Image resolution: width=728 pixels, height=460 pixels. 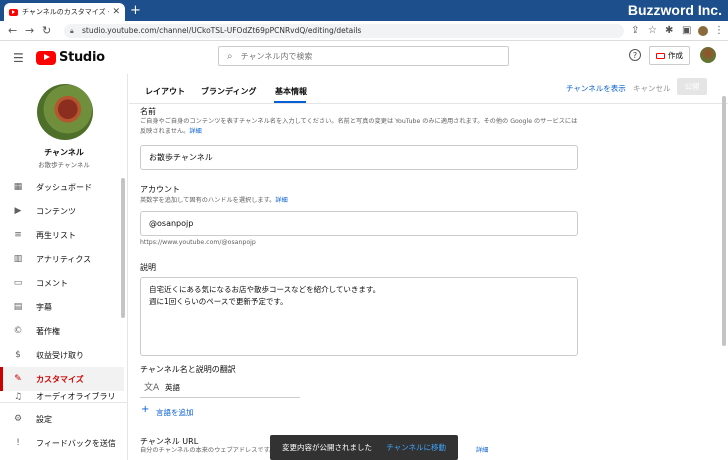 What do you see at coordinates (44, 307) in the screenshot?
I see `sidebar-item-label: 字幕` at bounding box center [44, 307].